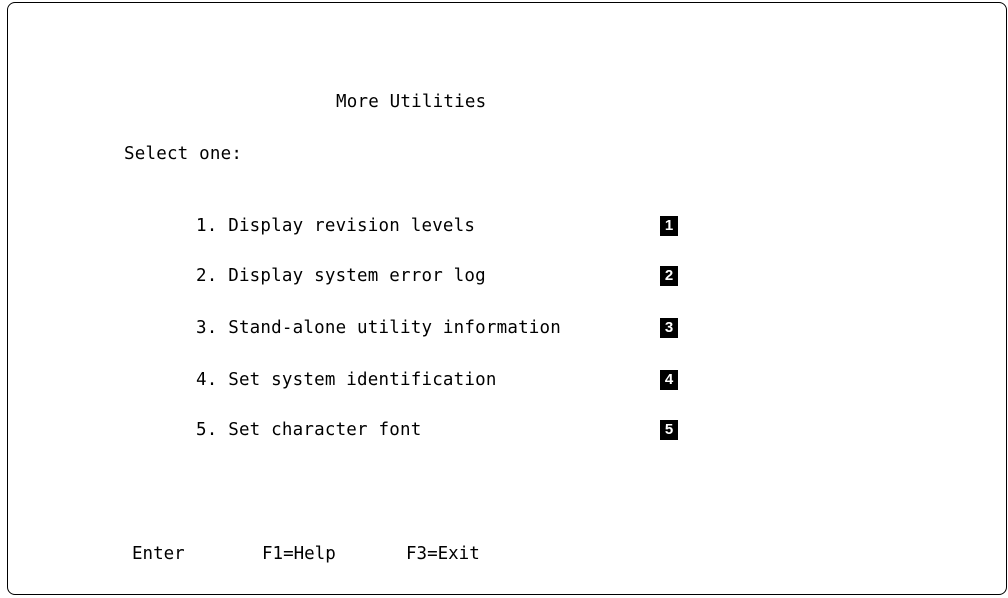 The height and width of the screenshot is (598, 1008). Describe the element at coordinates (669, 430) in the screenshot. I see `callout-badge: 5` at that location.